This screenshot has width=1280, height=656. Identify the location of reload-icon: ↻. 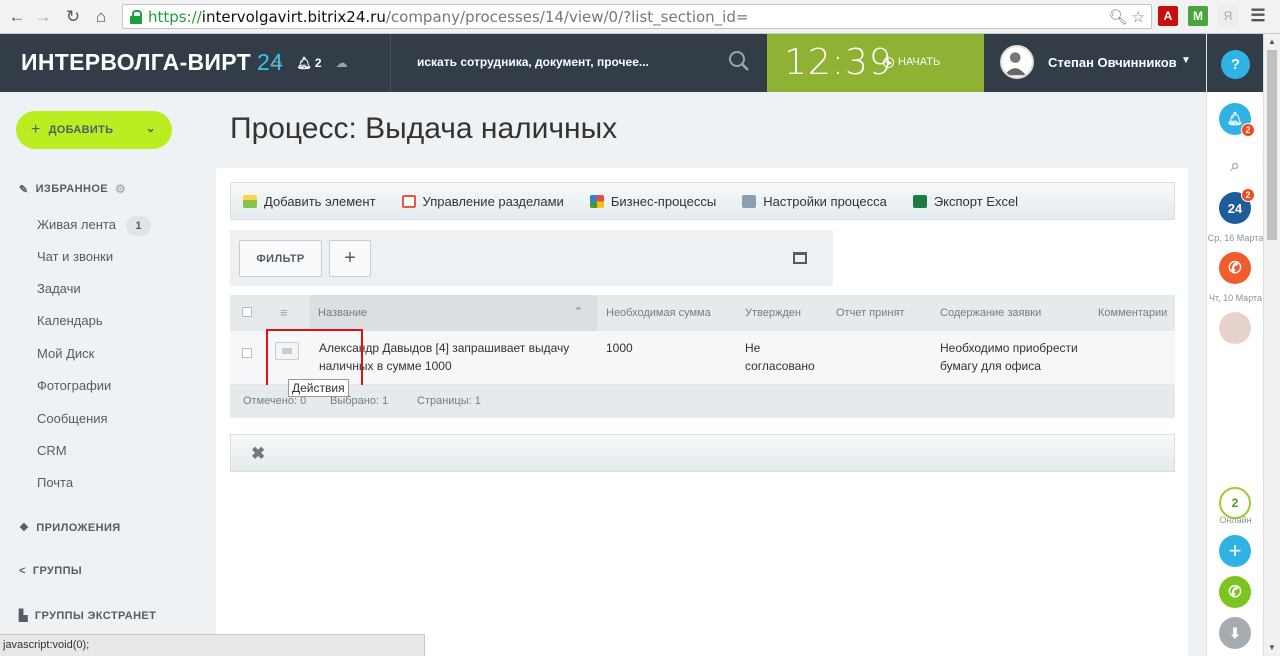
(73, 17).